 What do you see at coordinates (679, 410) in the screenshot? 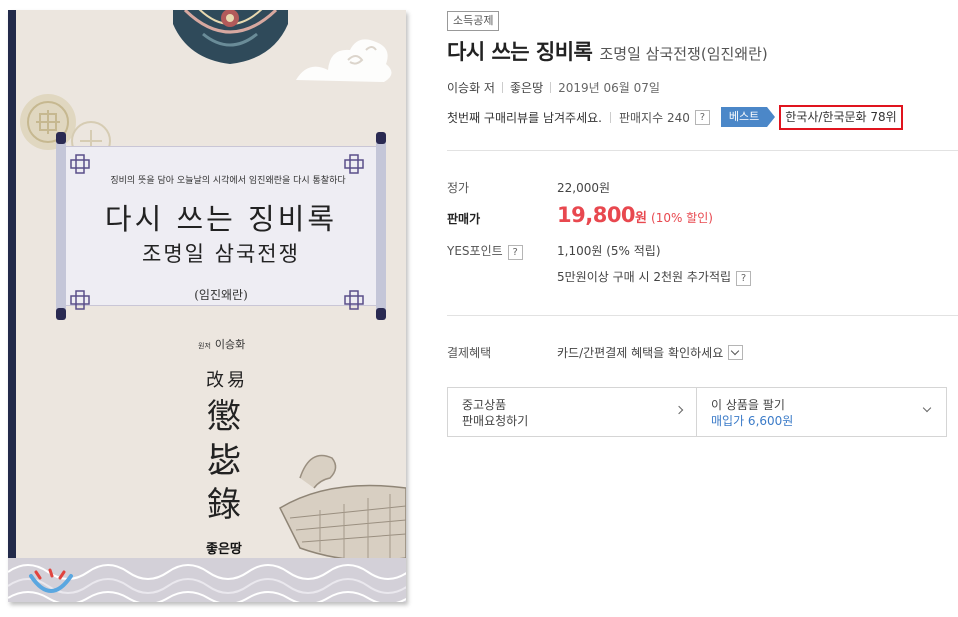
I see `chevron-right-icon` at bounding box center [679, 410].